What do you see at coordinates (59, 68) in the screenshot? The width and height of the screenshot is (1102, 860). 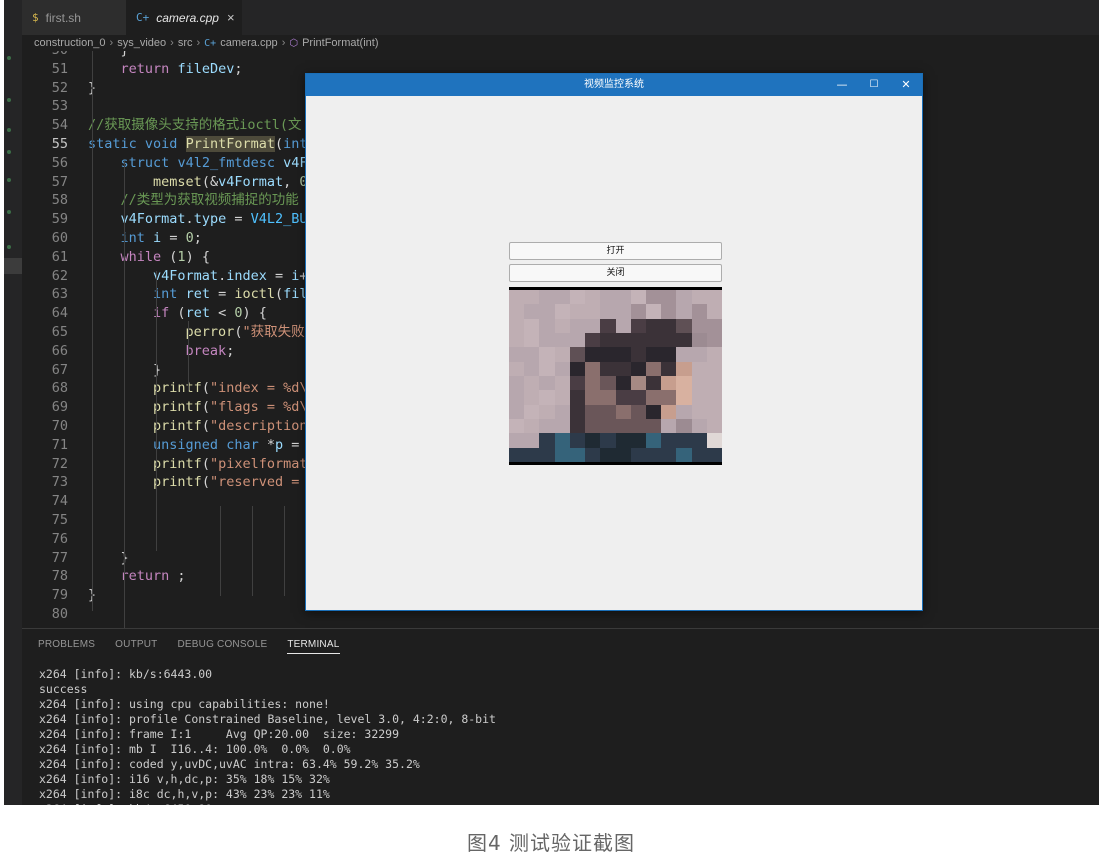 I see `line-number: 51` at bounding box center [59, 68].